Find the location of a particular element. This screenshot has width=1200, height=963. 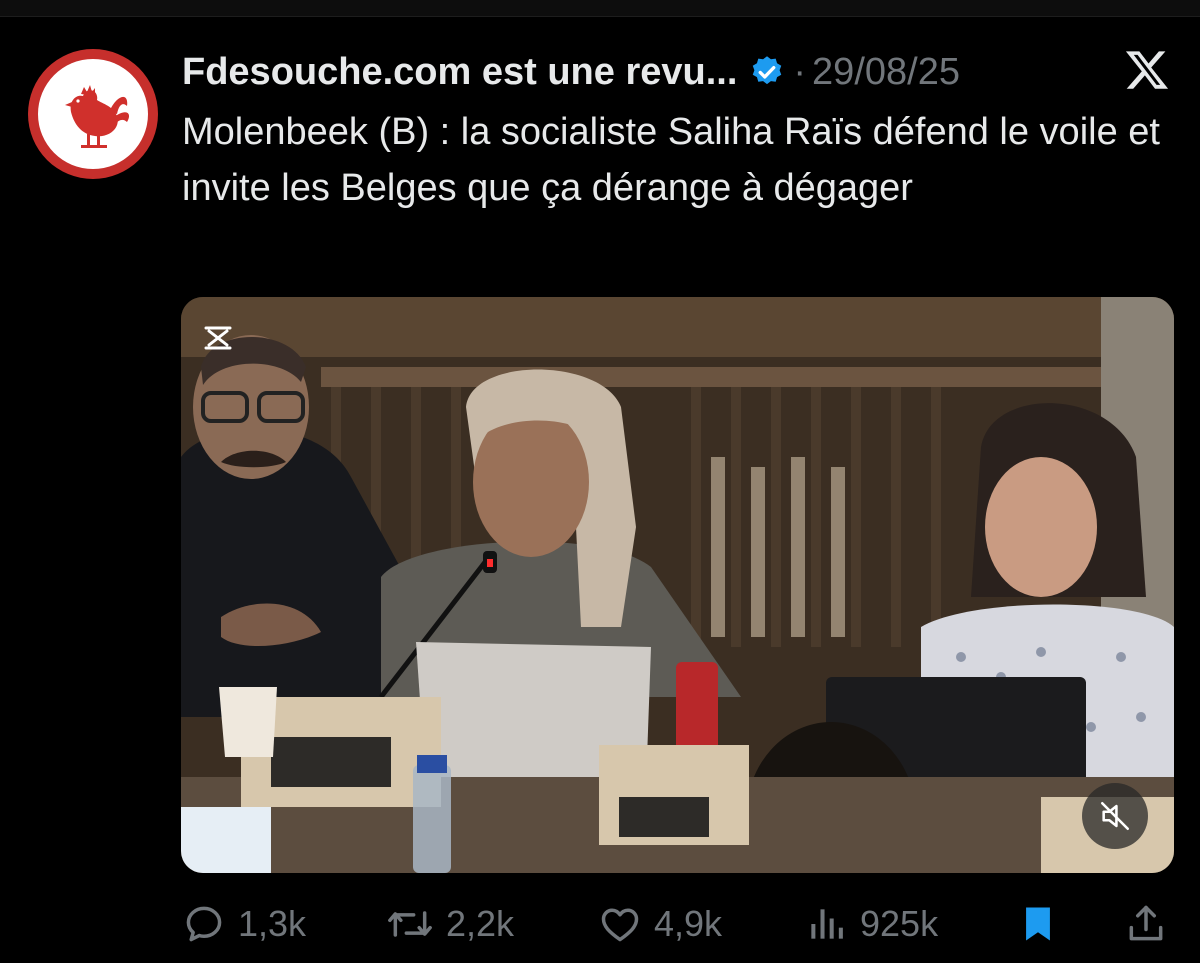

views-button: 925k is located at coordinates (871, 924).